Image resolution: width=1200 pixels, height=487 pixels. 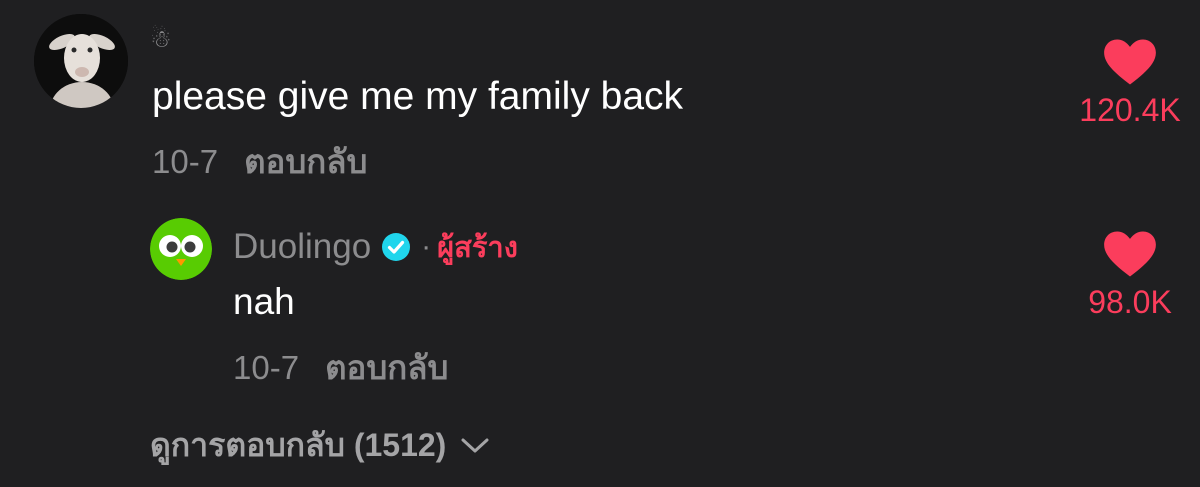 I want to click on reply-date: 10-7, so click(x=266, y=367).